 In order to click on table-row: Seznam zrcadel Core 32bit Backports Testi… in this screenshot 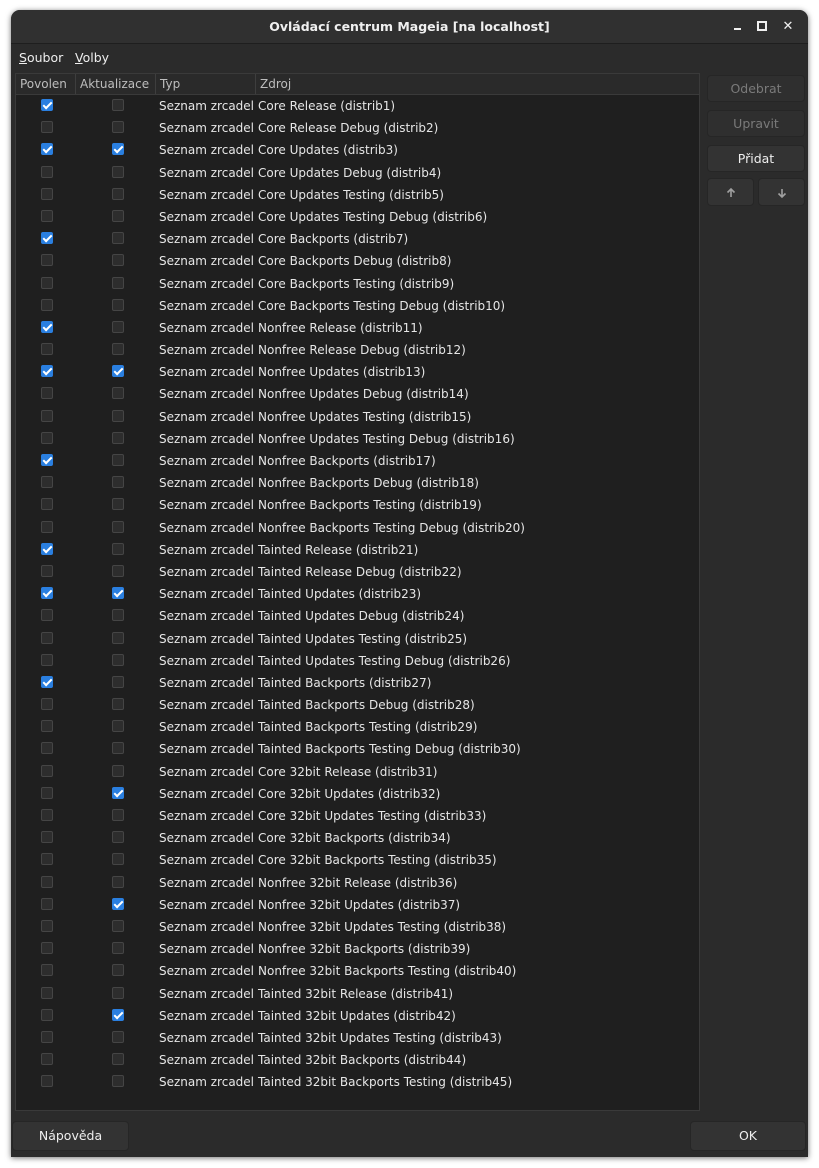, I will do `click(357, 860)`.